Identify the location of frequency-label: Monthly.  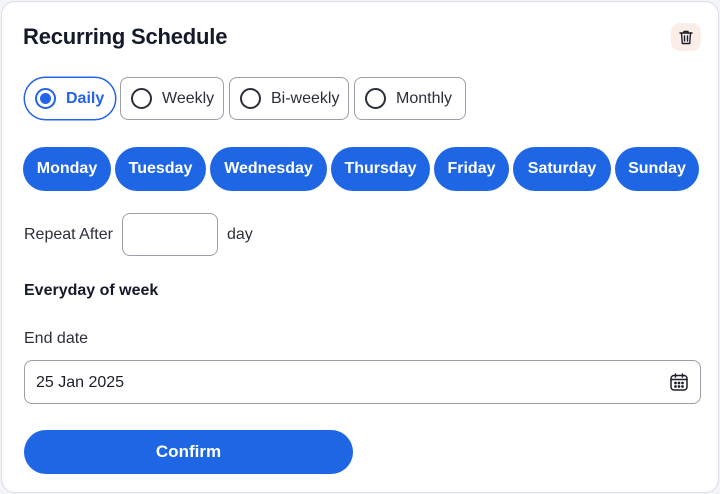
(424, 98).